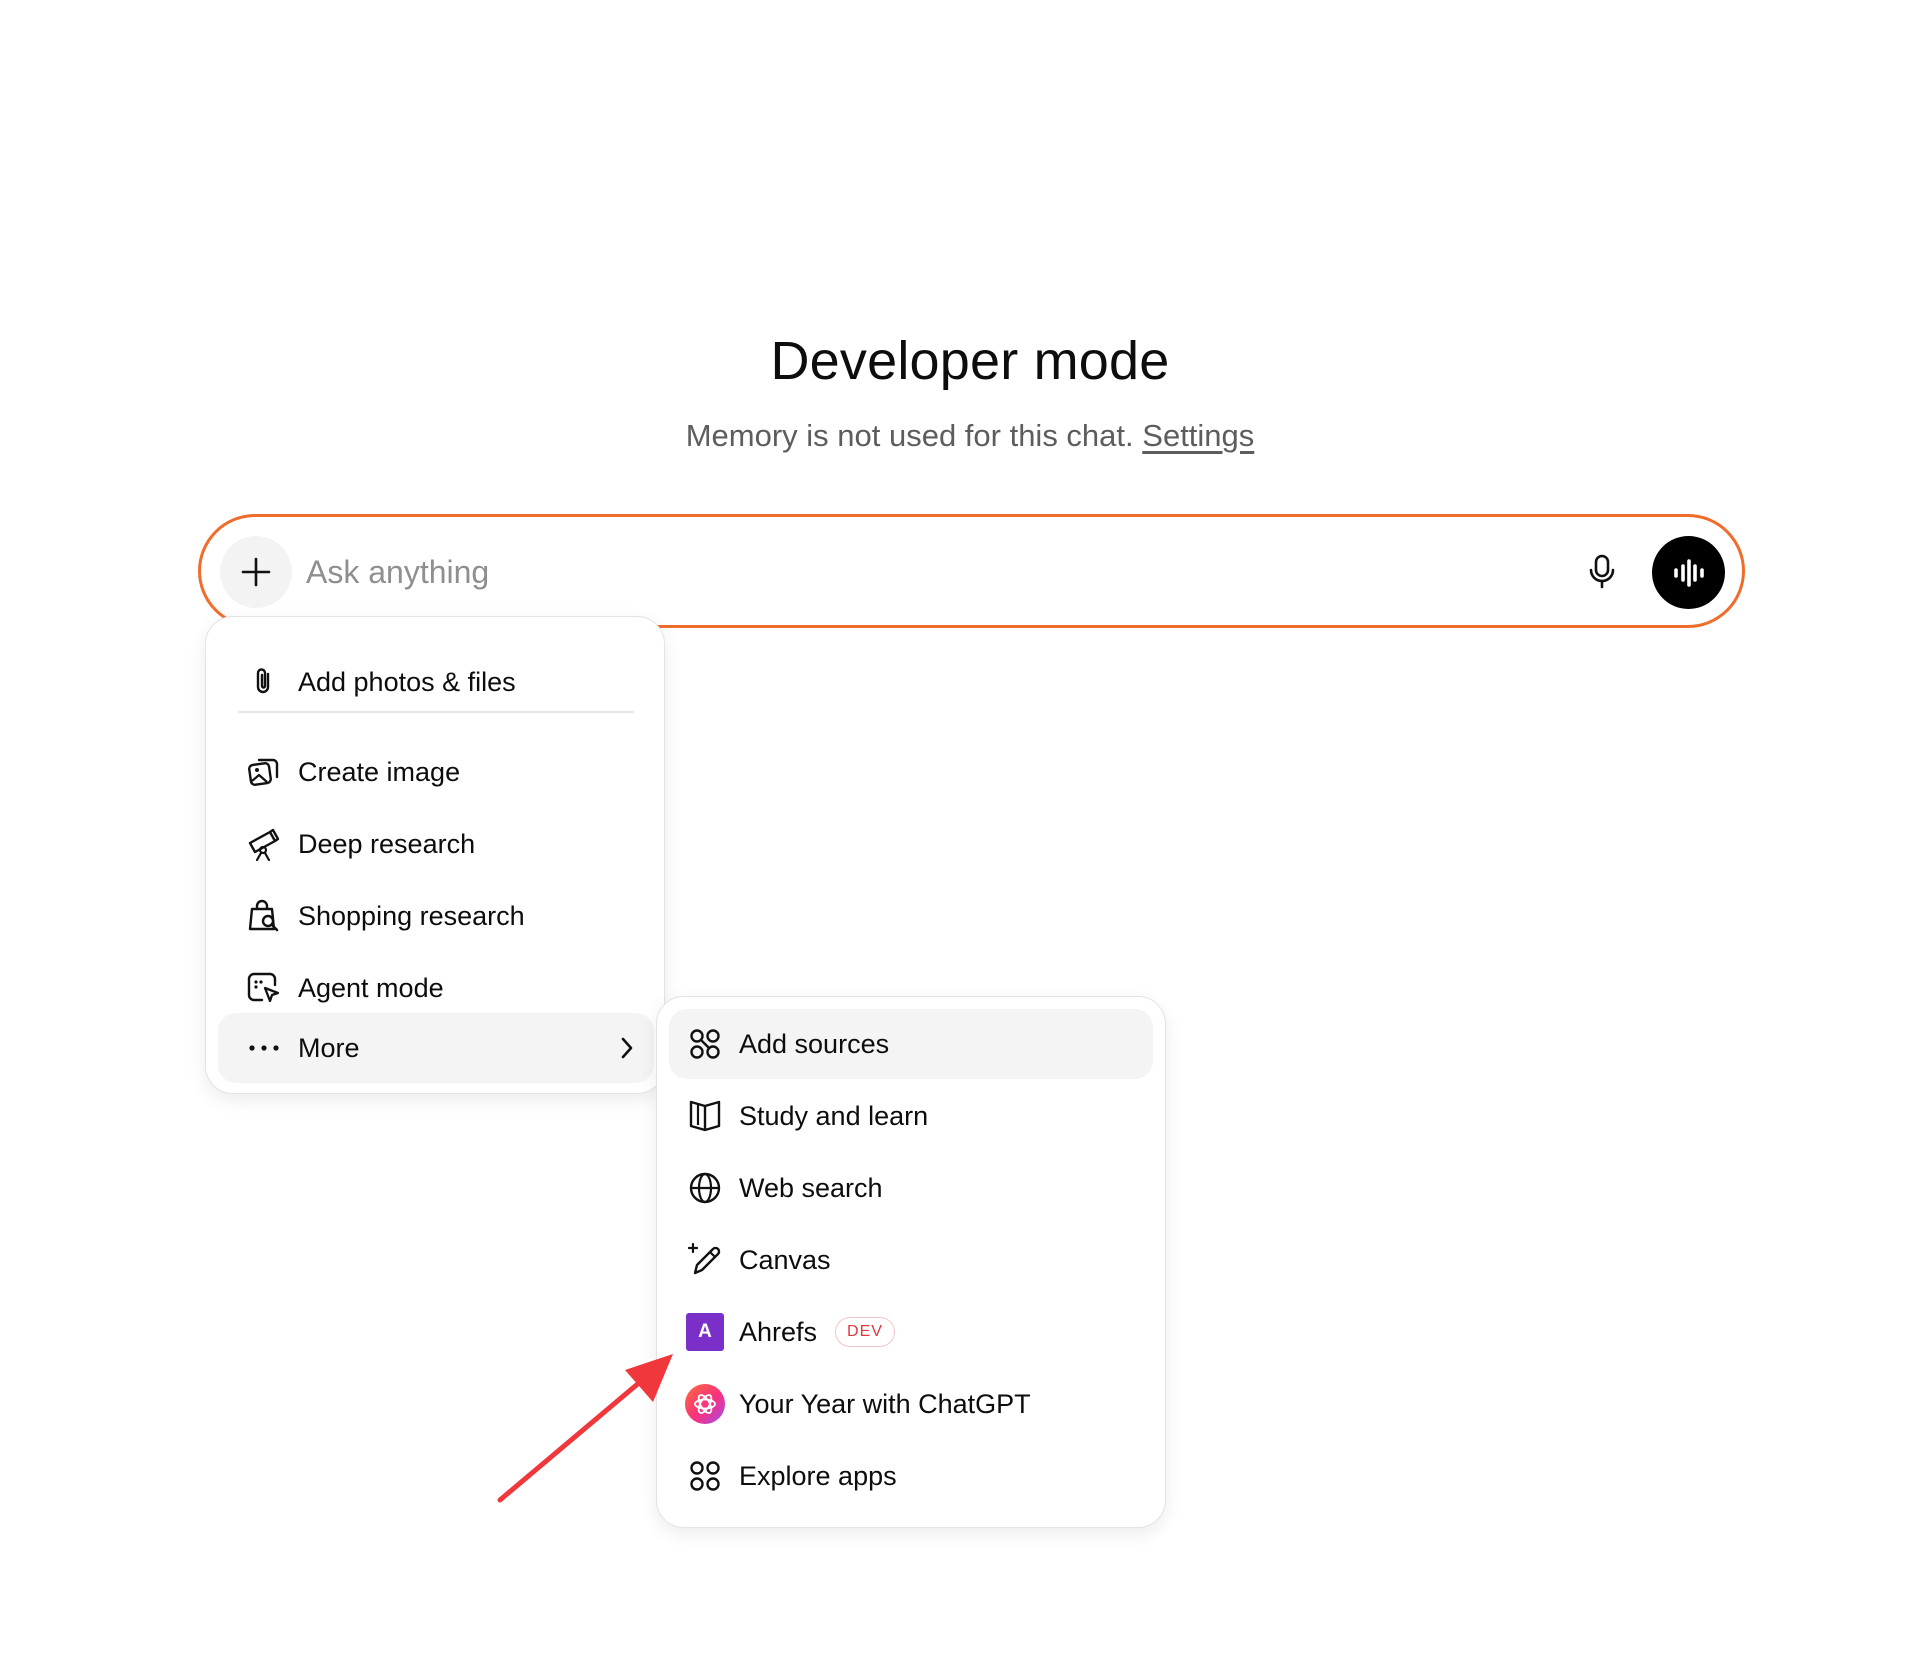 This screenshot has height=1660, width=1908. I want to click on menu-item-label: Agent mode, so click(371, 987).